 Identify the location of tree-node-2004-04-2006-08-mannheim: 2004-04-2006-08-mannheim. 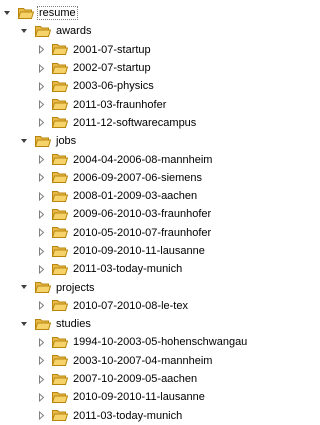
(147, 159).